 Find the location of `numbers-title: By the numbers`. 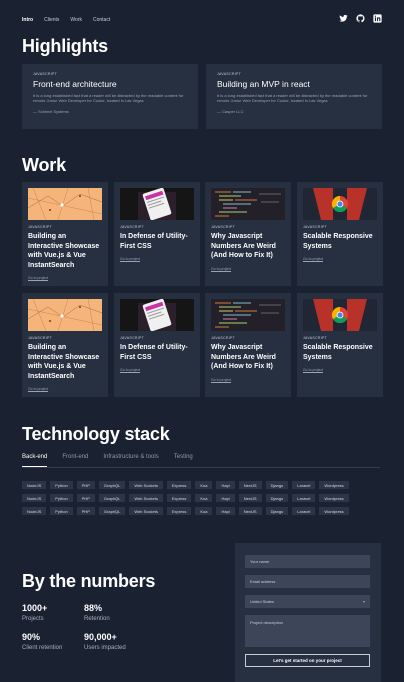

numbers-title: By the numbers is located at coordinates (89, 581).